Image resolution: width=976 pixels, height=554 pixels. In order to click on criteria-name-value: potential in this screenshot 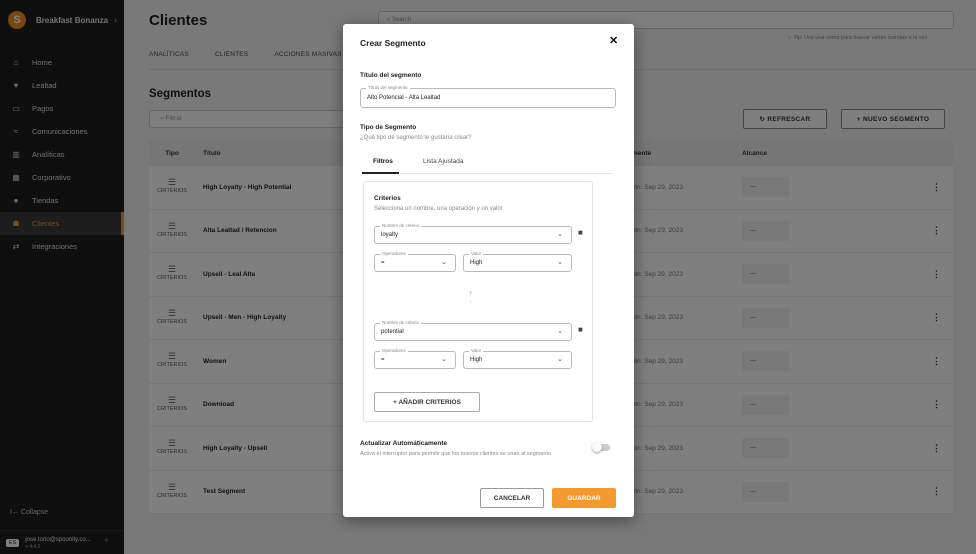, I will do `click(392, 332)`.